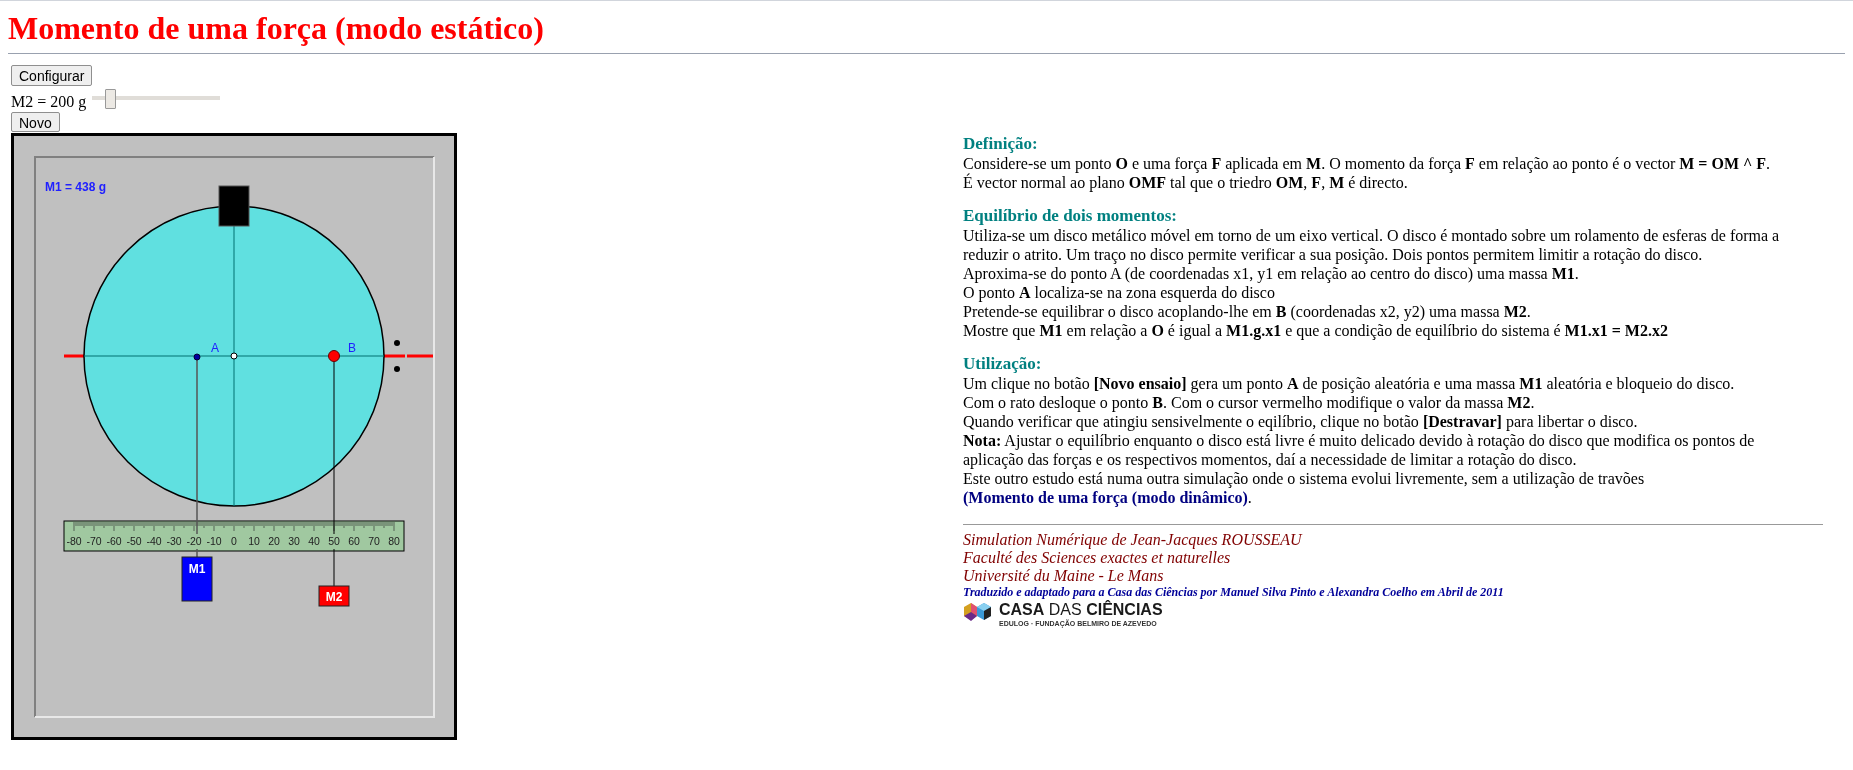 The image size is (1853, 770). Describe the element at coordinates (334, 541) in the screenshot. I see `ruler-label: 50` at that location.